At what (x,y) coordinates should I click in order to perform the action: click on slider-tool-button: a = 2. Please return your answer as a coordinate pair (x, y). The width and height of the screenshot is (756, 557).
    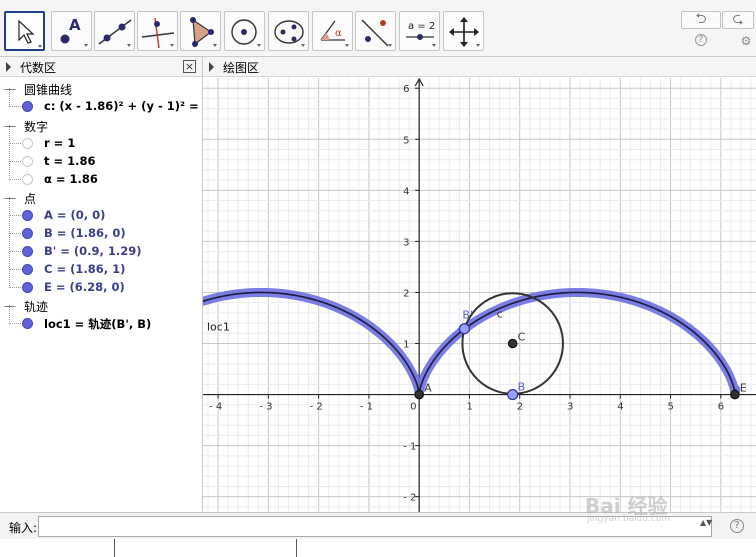
    Looking at the image, I should click on (419, 31).